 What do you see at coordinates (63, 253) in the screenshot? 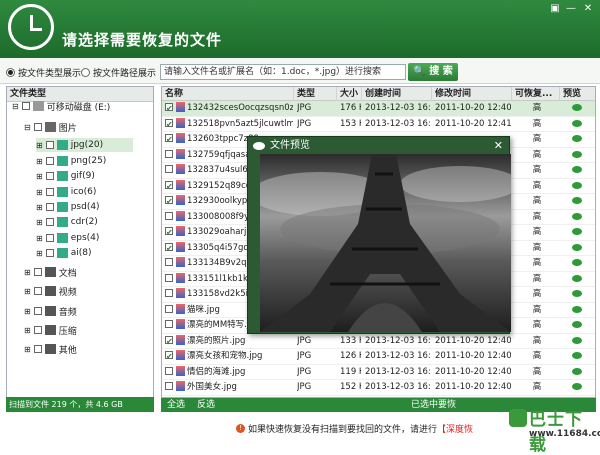
I see `tree-node: ⊞ ai(8)` at bounding box center [63, 253].